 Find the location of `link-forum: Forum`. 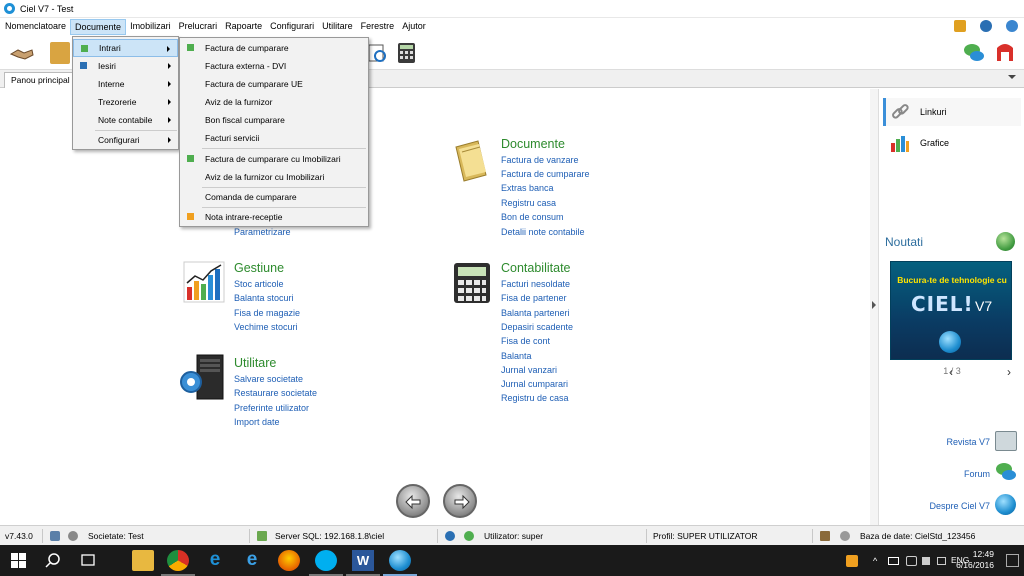

link-forum: Forum is located at coordinates (977, 474).